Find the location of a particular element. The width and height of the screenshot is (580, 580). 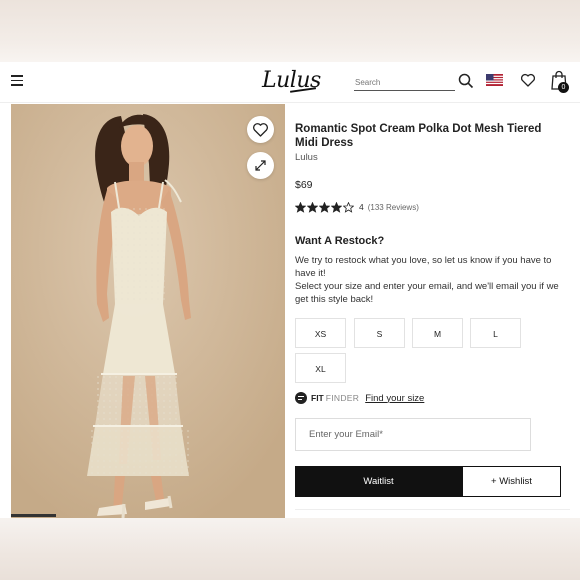

photo-blur-bottom is located at coordinates (290, 549).